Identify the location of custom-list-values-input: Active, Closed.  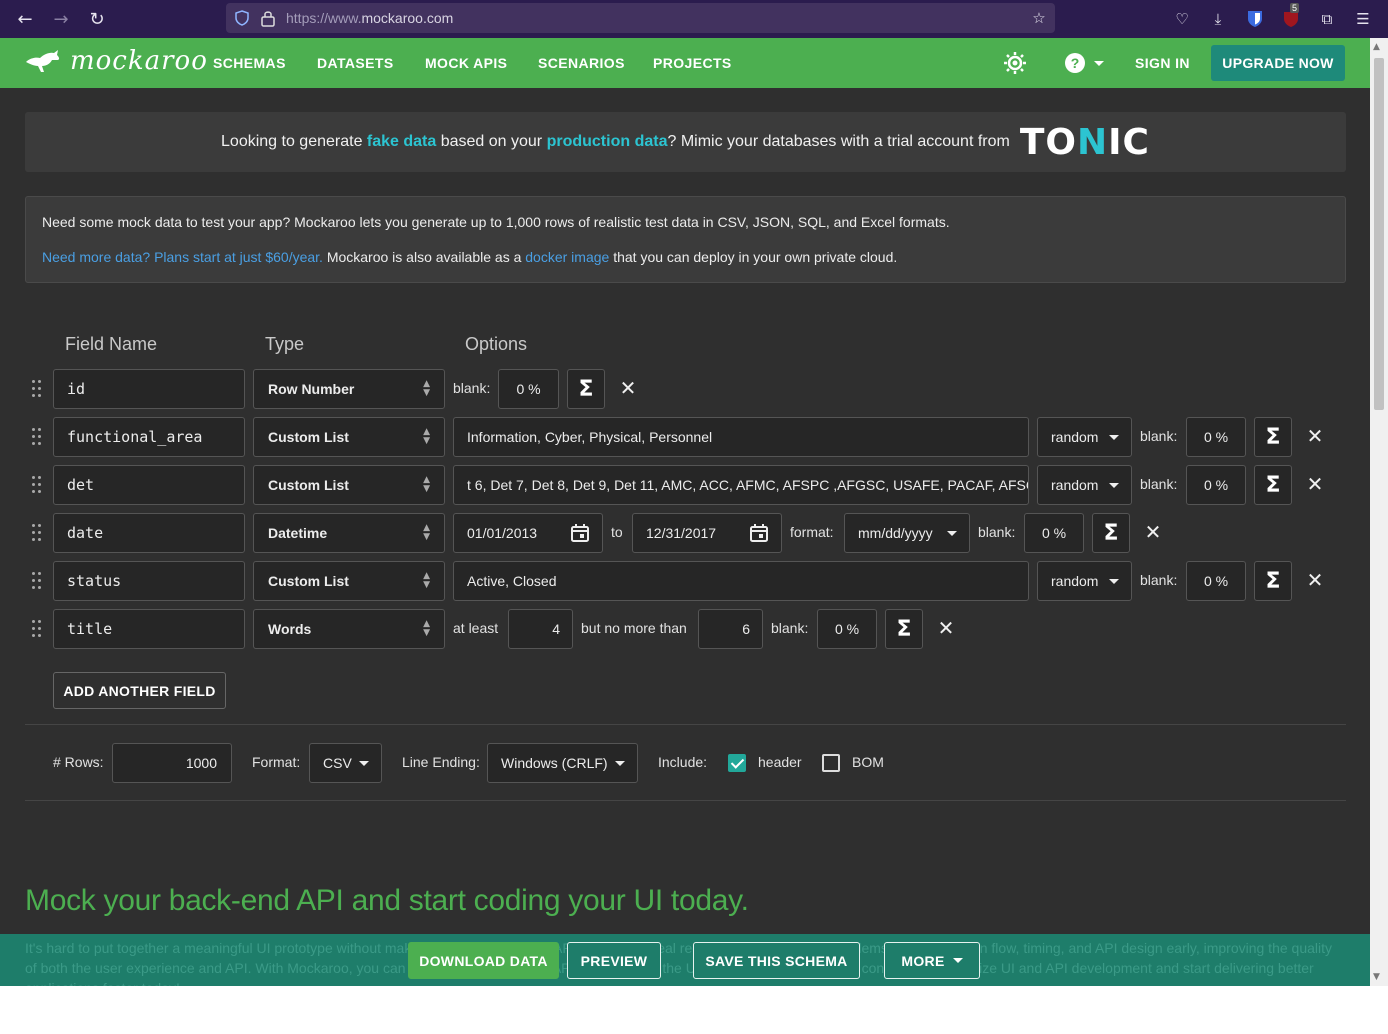
(741, 581).